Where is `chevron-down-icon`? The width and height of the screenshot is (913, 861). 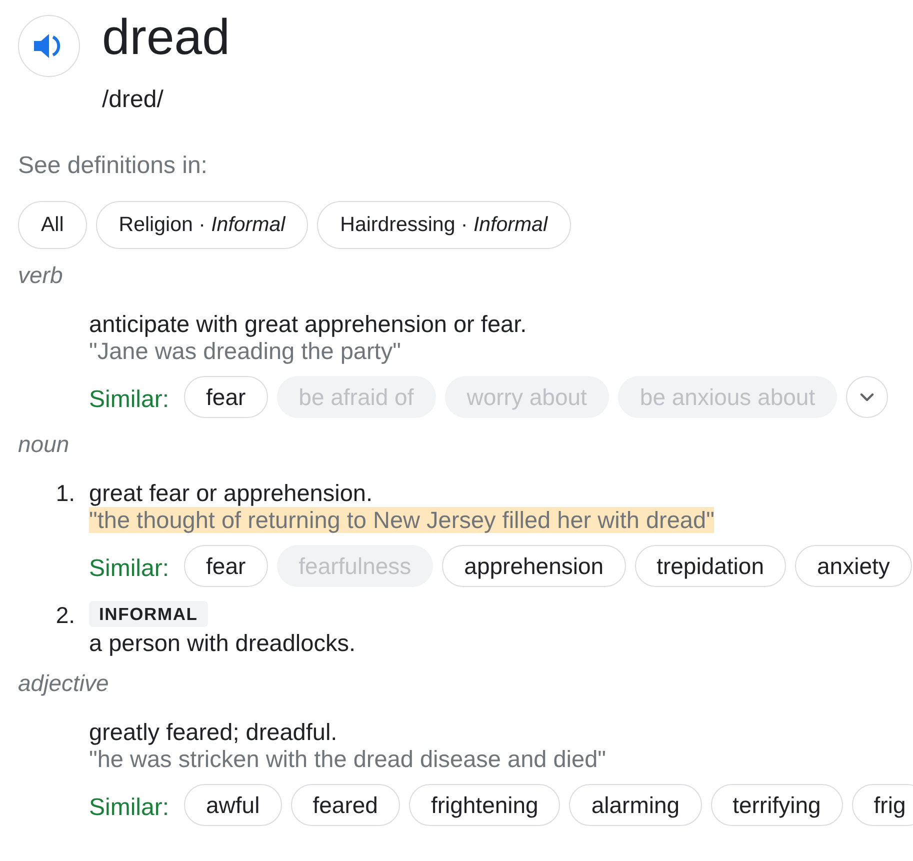
chevron-down-icon is located at coordinates (867, 397).